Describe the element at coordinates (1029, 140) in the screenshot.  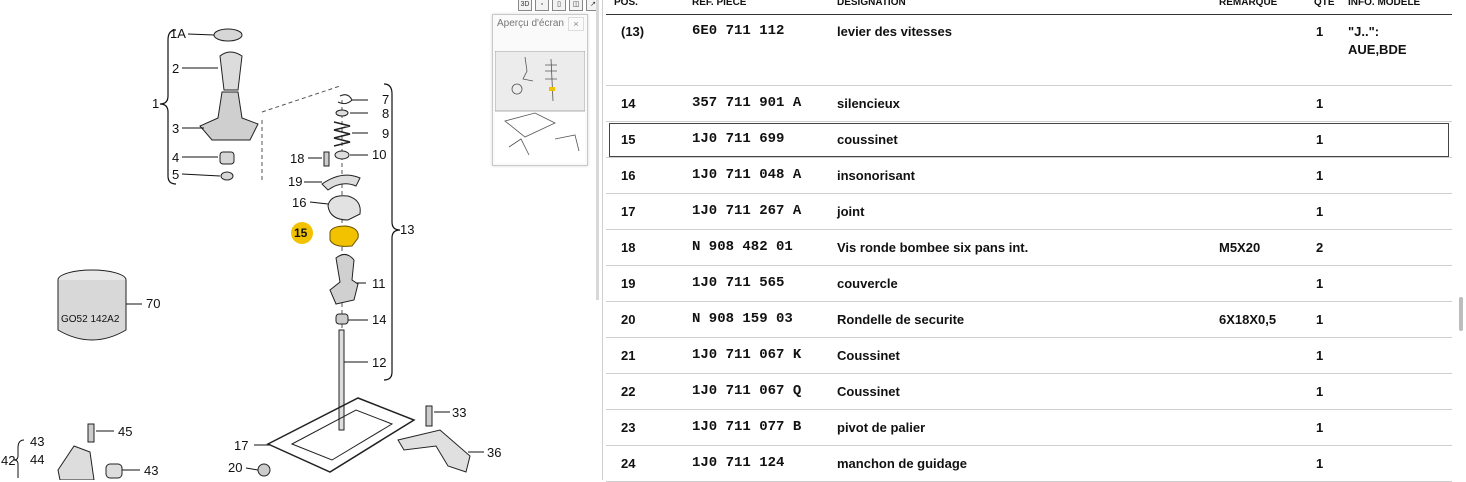
I see `selected-row-outline` at that location.